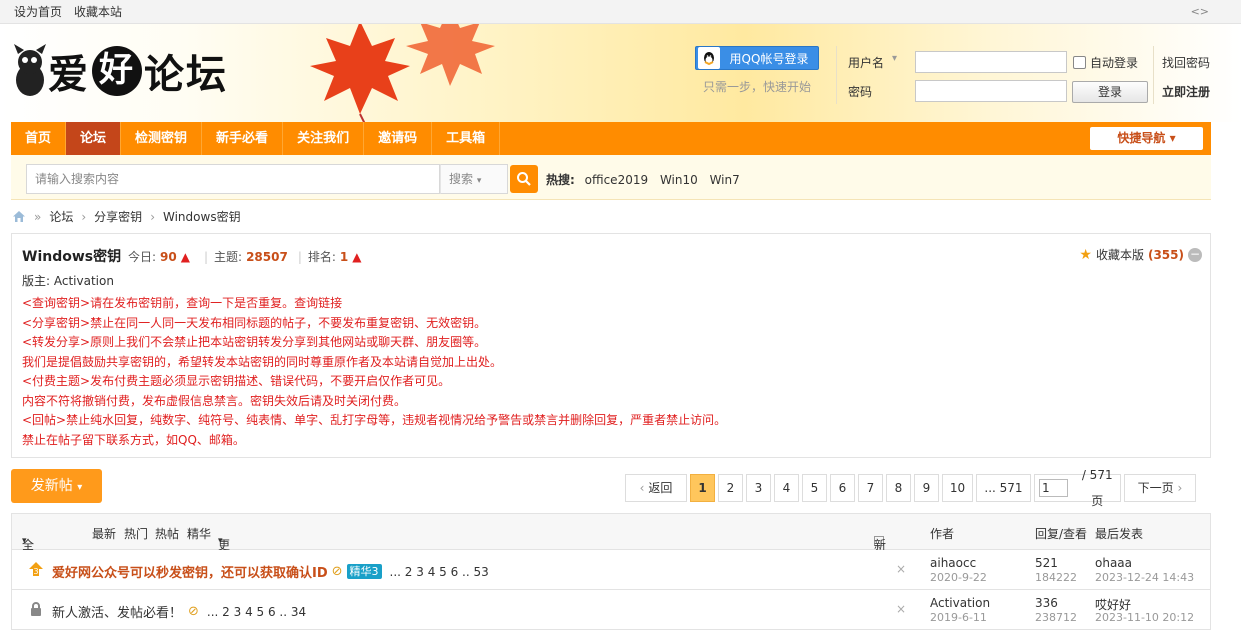  I want to click on page-link: 1, so click(702, 488).